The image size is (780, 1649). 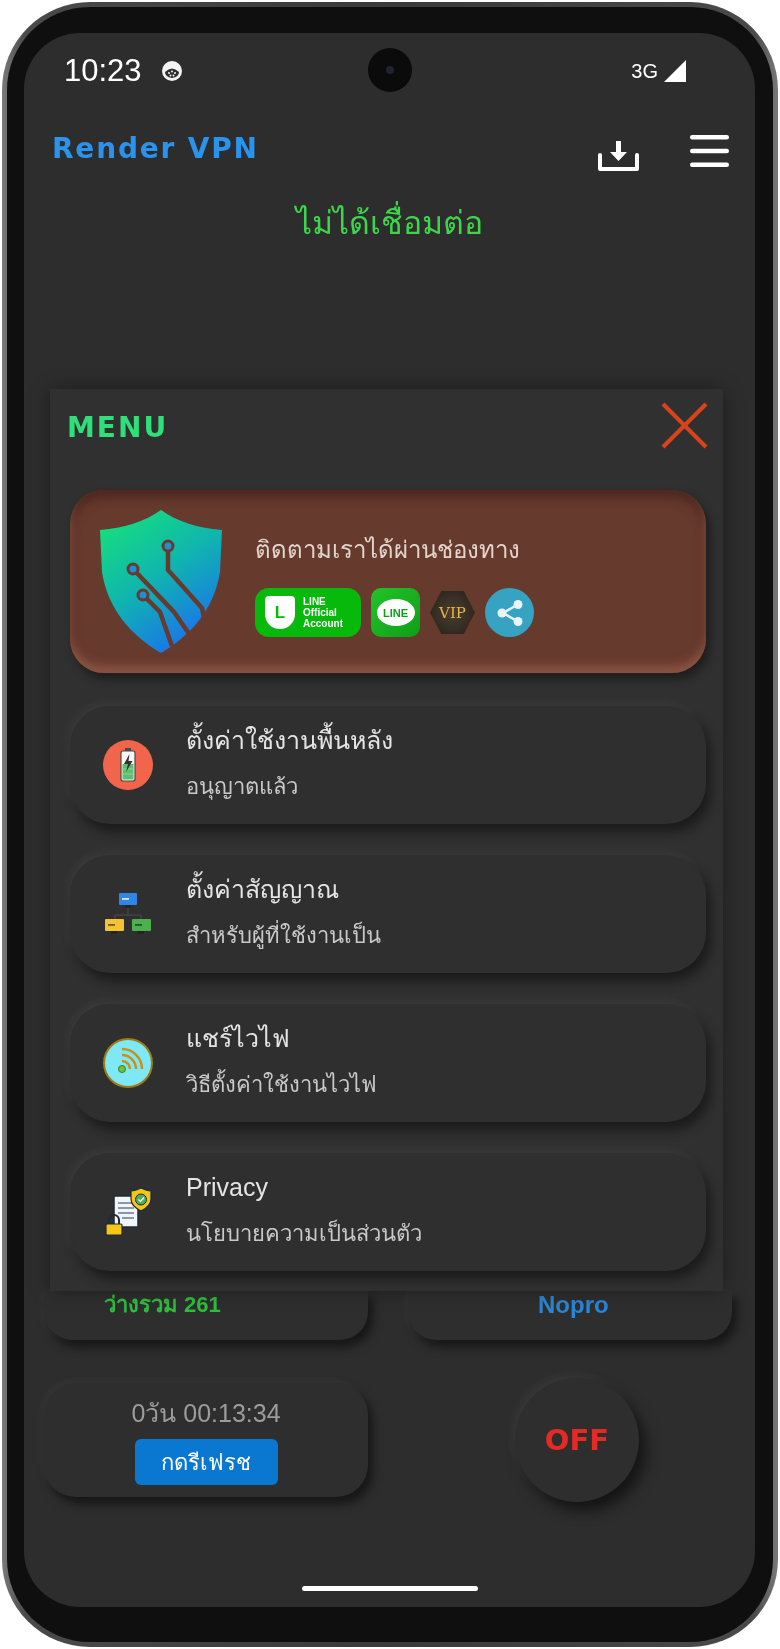 What do you see at coordinates (283, 936) in the screenshot?
I see `item-subtitle: สำหรับผู้ที่ใช้งานเป็น` at bounding box center [283, 936].